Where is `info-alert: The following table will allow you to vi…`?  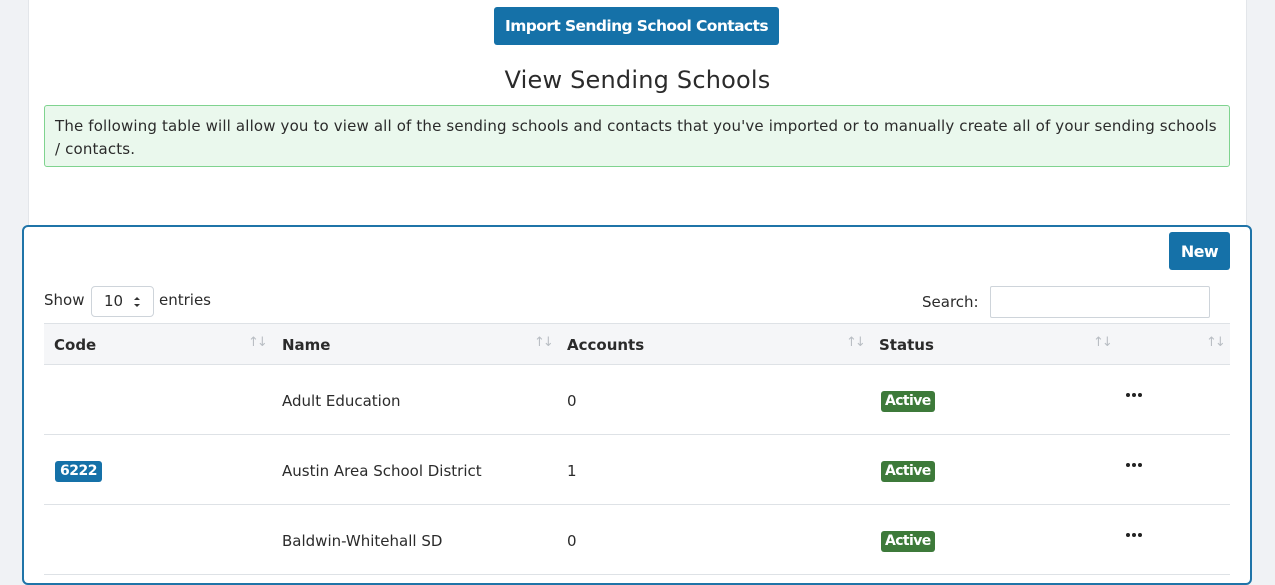
info-alert: The following table will allow you to vi… is located at coordinates (637, 136).